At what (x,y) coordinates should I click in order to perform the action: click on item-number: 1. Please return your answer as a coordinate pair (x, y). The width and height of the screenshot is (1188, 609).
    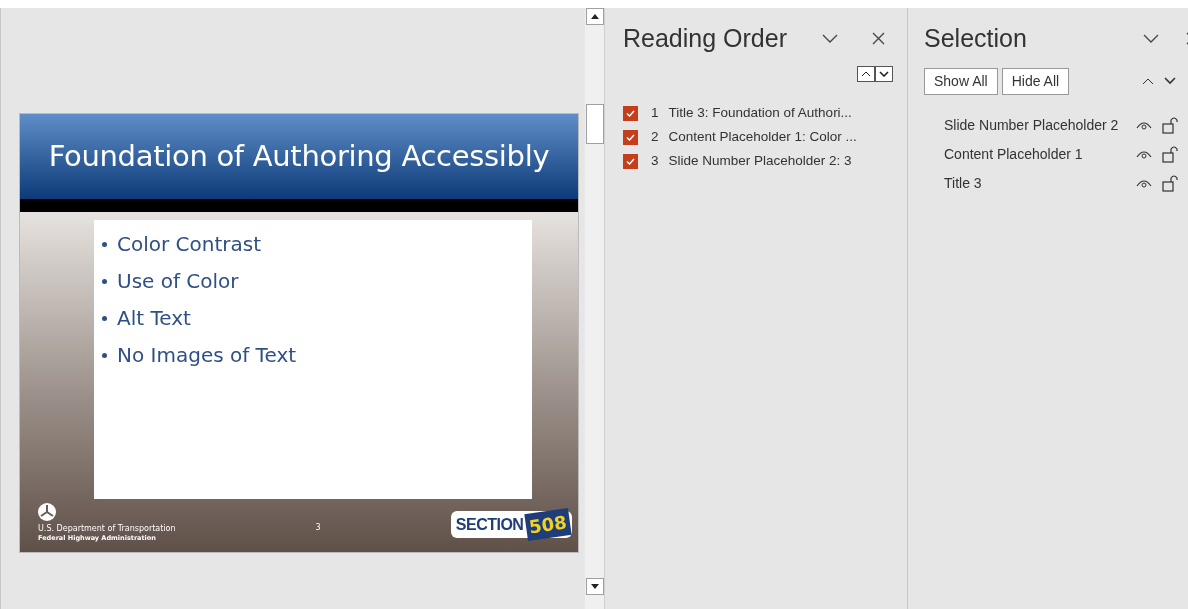
    Looking at the image, I should click on (655, 113).